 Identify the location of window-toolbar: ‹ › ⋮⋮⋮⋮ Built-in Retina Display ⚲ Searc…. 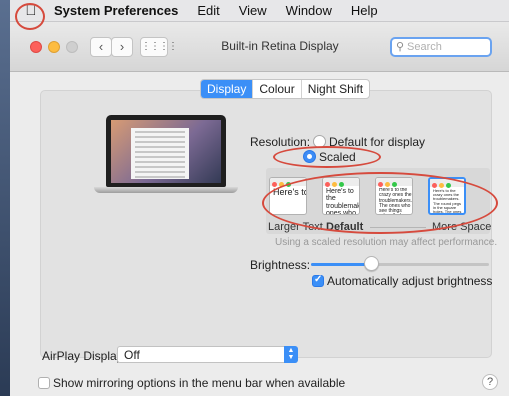
(259, 47).